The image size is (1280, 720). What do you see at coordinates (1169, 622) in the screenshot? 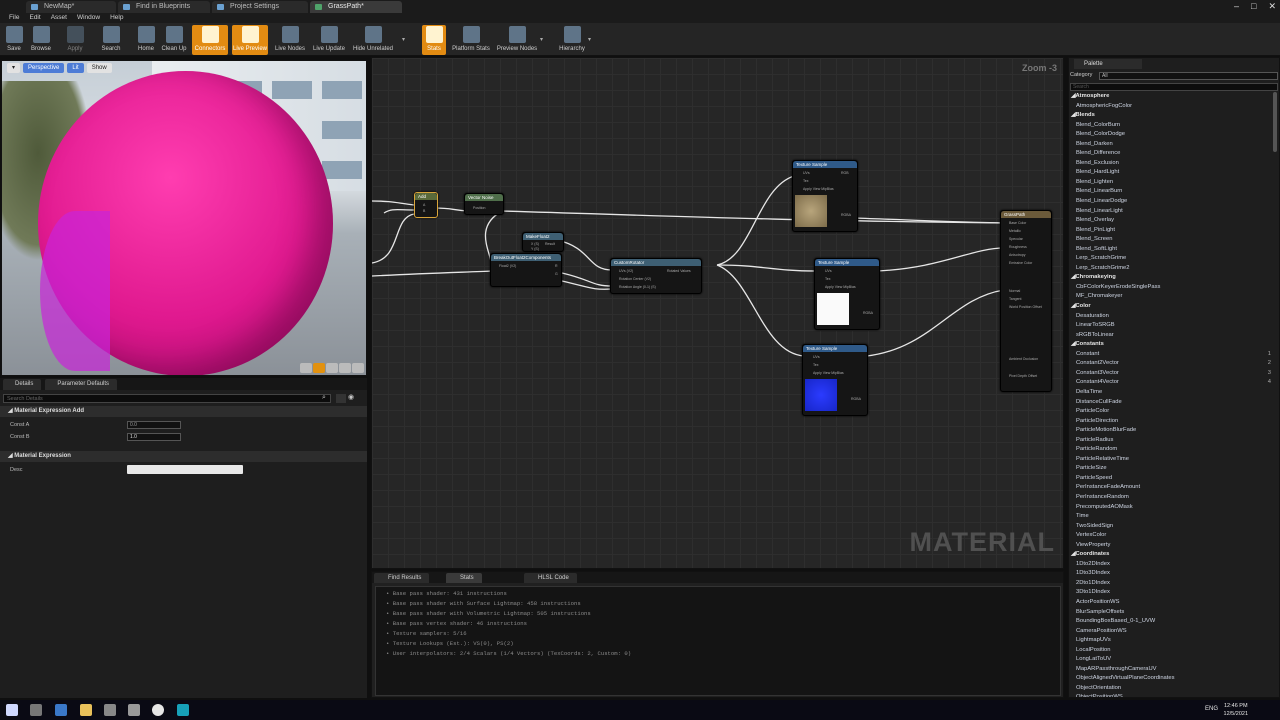
I see `palette-item: BoundingBoxBased_0-1_UVW` at bounding box center [1169, 622].